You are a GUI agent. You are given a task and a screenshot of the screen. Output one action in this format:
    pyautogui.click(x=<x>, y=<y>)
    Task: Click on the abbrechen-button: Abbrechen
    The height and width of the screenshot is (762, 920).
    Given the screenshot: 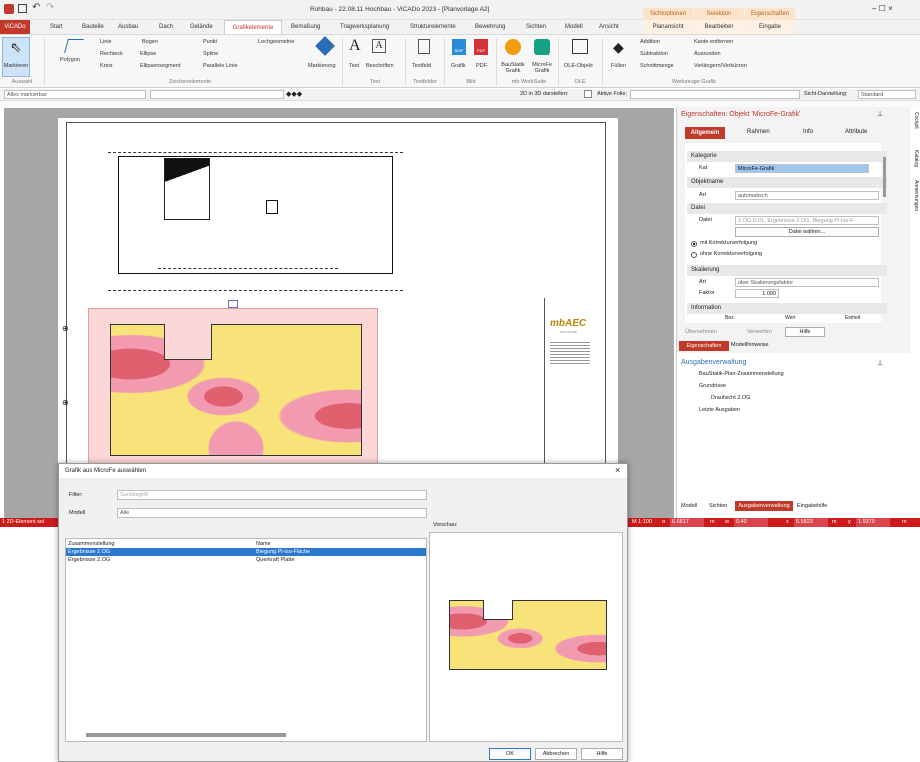 What is the action you would take?
    pyautogui.click(x=556, y=754)
    